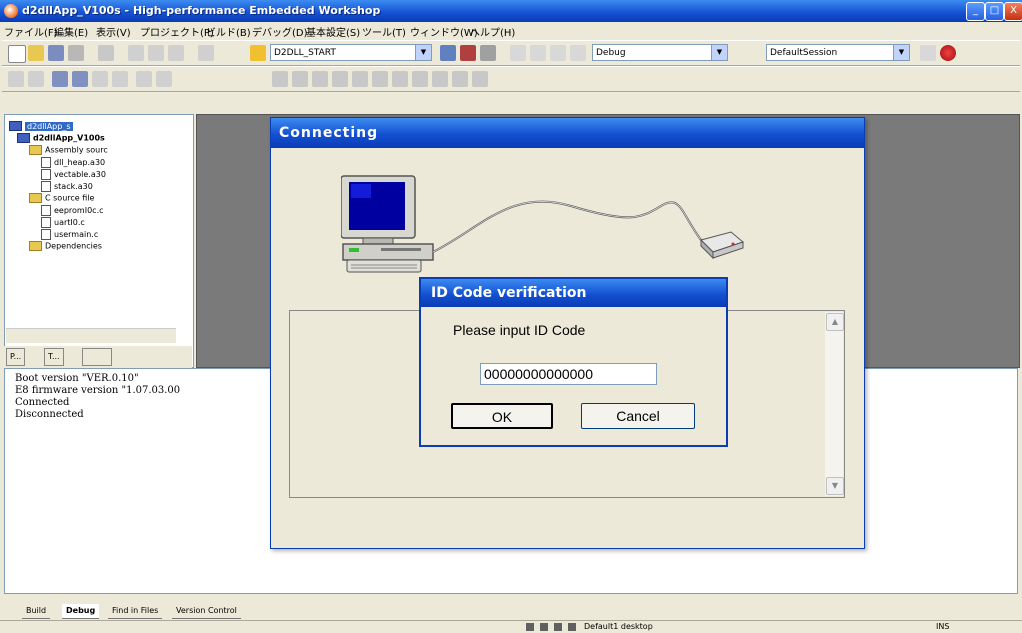  What do you see at coordinates (518, 53) in the screenshot?
I see `connect-icon` at bounding box center [518, 53].